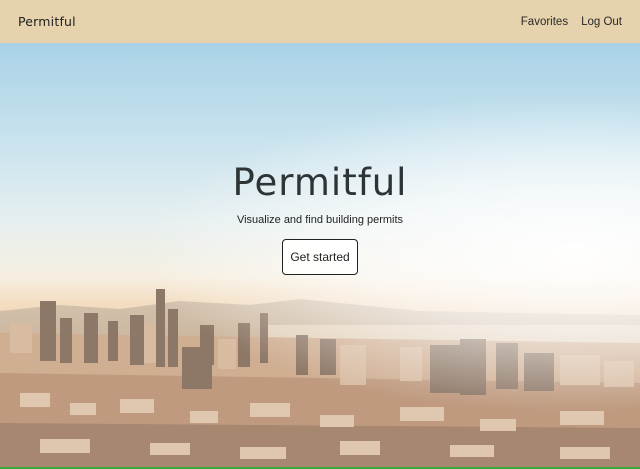 This screenshot has height=469, width=640. I want to click on nav-link-favorites: Favorites, so click(544, 22).